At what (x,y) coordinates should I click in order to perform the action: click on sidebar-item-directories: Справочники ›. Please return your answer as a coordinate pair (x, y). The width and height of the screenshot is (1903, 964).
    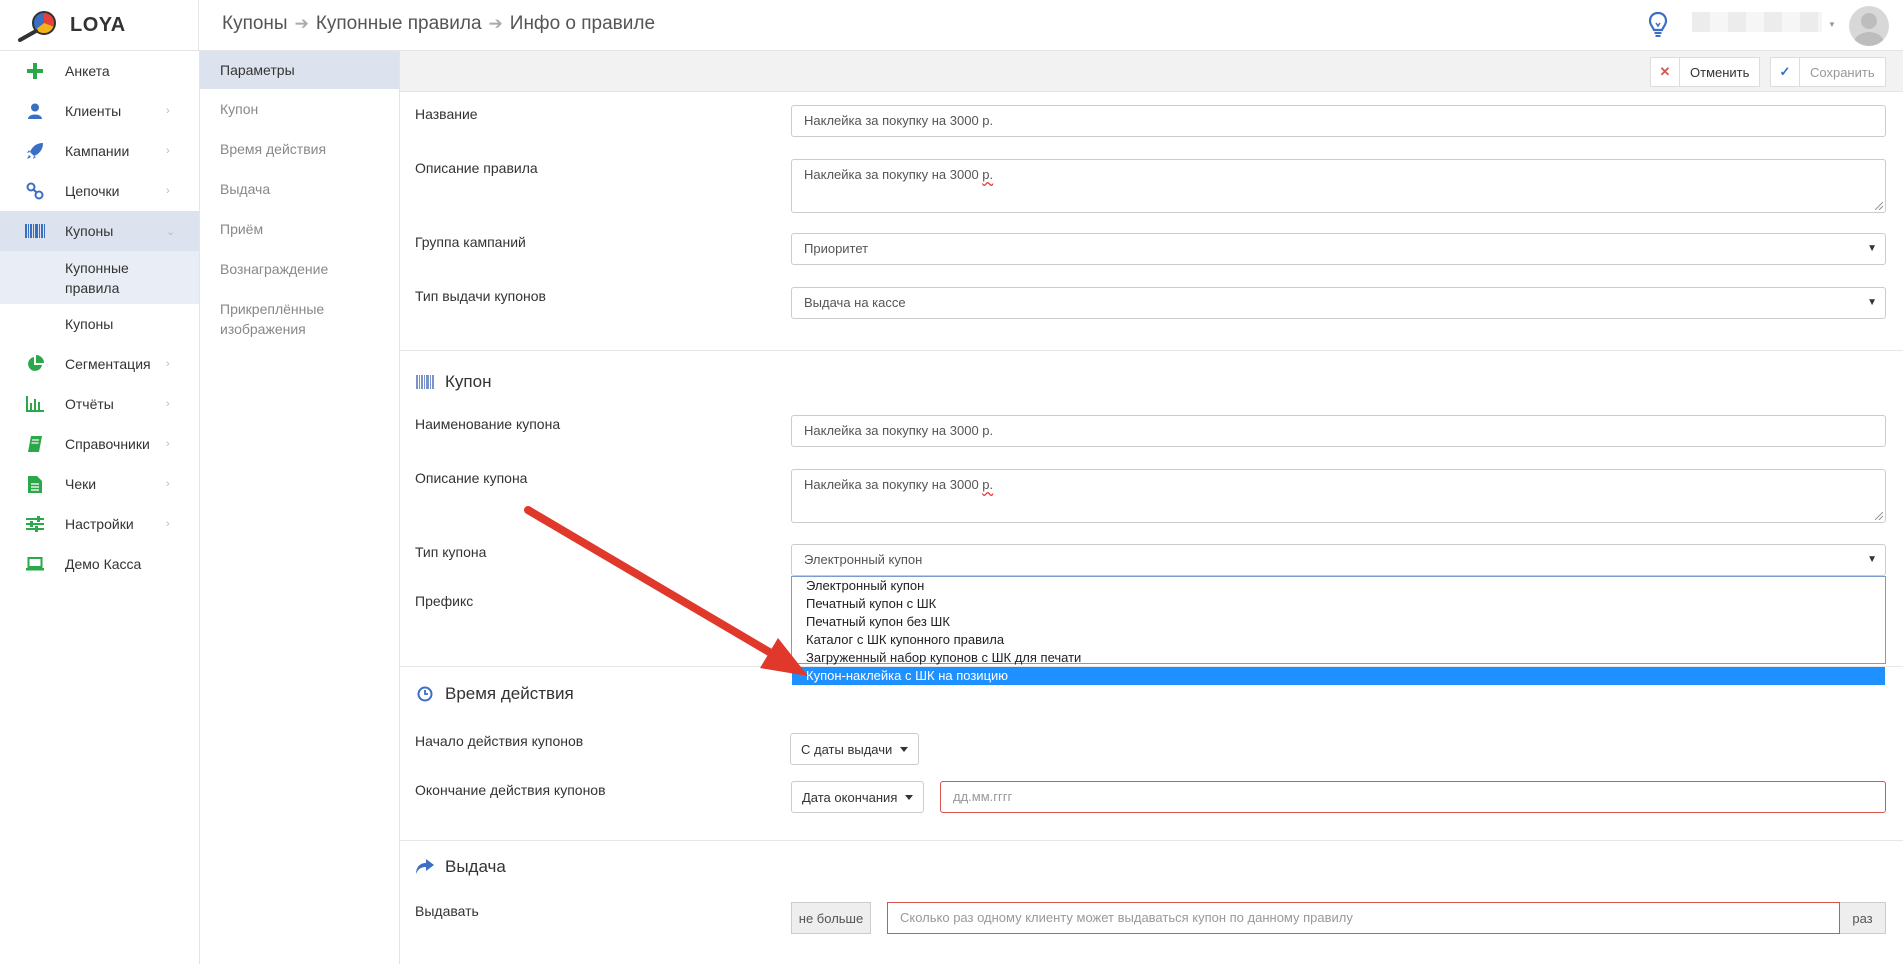
    Looking at the image, I should click on (99, 444).